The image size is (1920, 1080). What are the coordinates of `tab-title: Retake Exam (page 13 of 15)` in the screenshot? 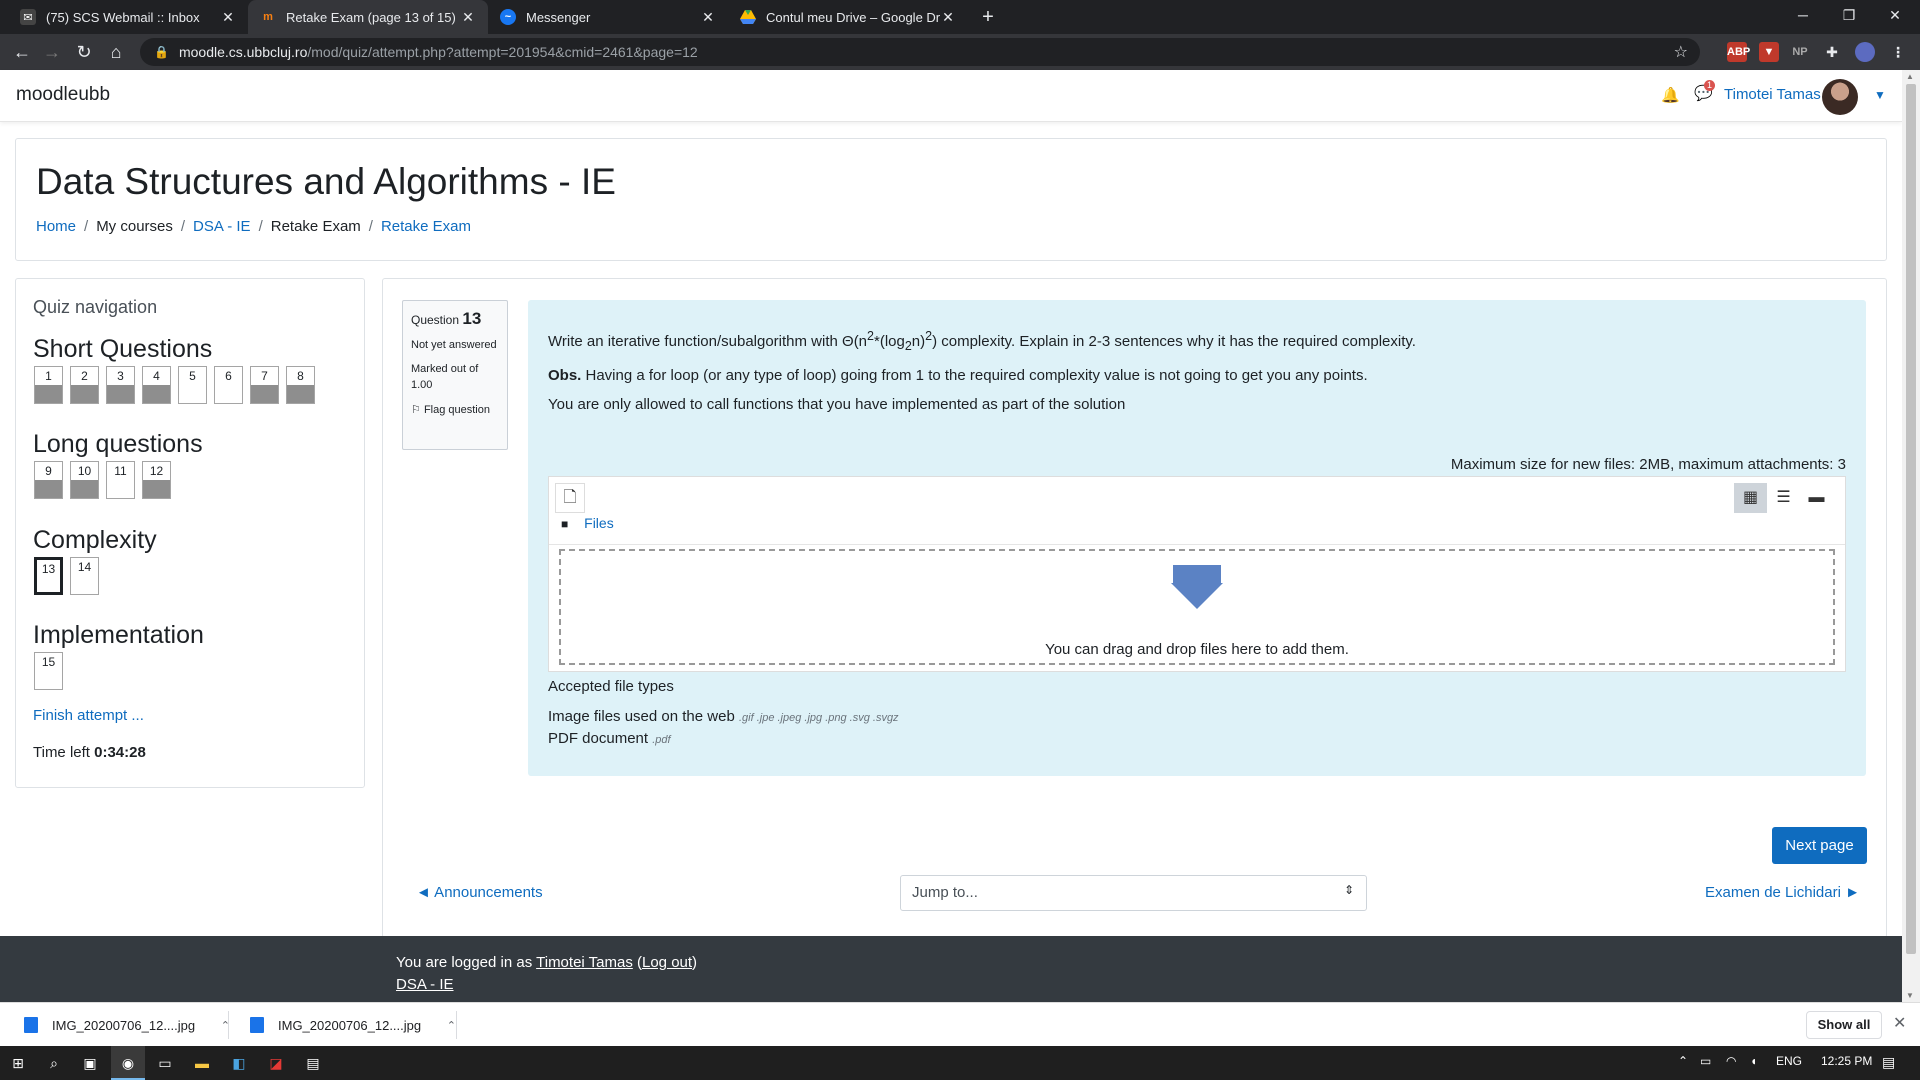 It's located at (371, 17).